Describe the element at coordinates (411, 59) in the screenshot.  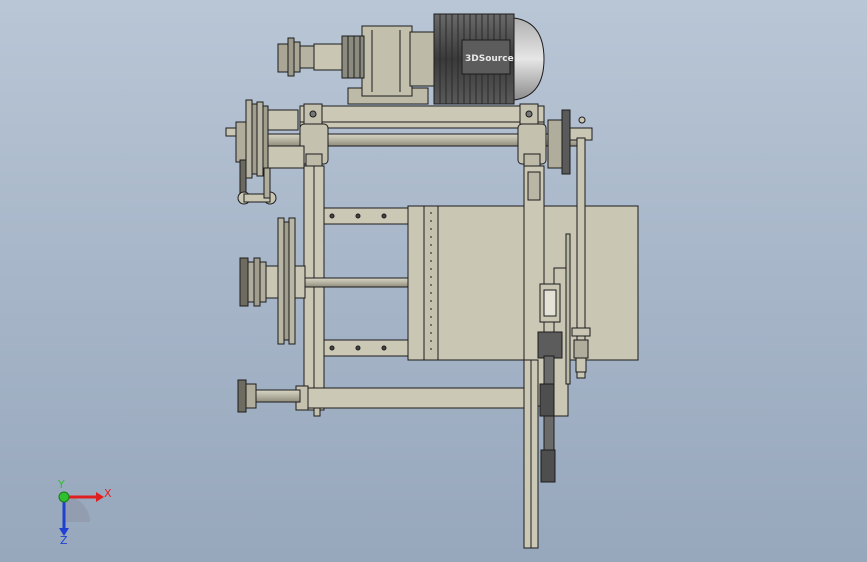
I see `gear-motor: 3DSource` at that location.